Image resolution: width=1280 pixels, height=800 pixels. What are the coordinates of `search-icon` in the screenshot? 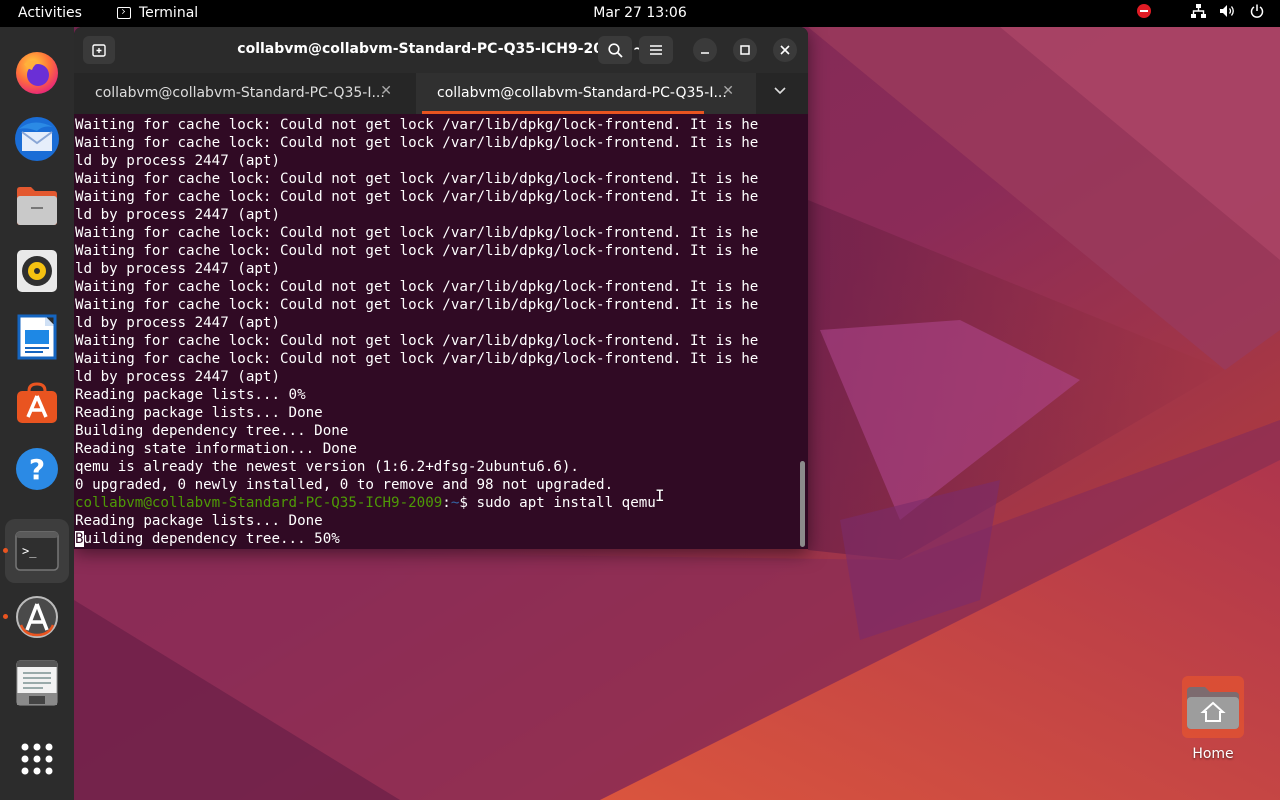 It's located at (615, 50).